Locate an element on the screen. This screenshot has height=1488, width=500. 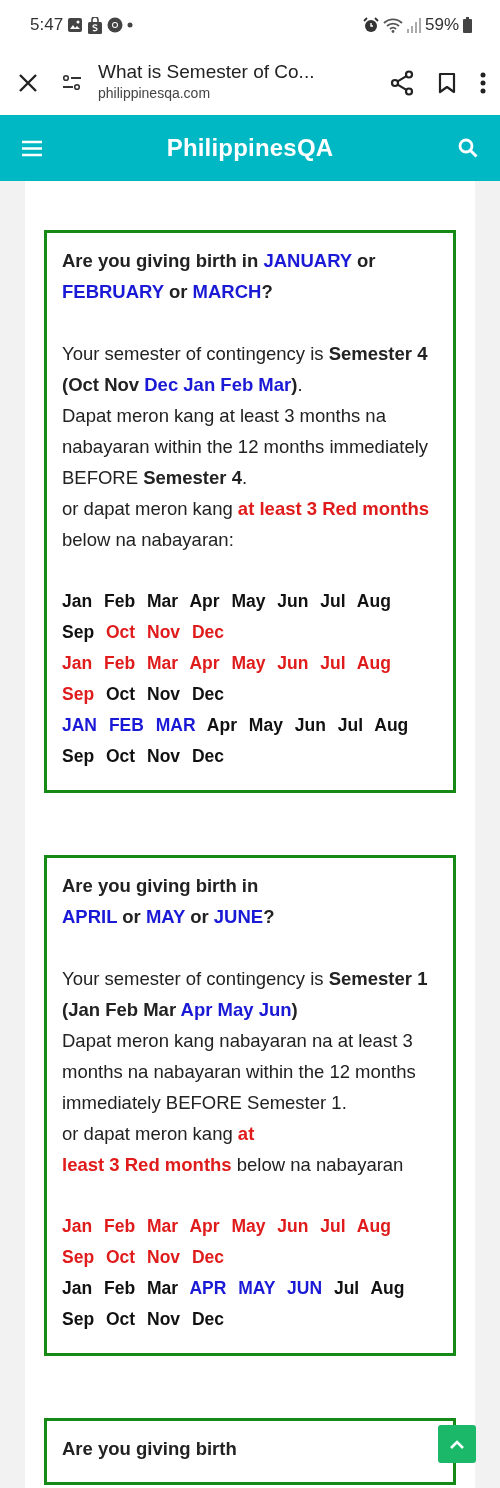
question-text: APRIL or MAY or JUNE? is located at coordinates (169, 917).